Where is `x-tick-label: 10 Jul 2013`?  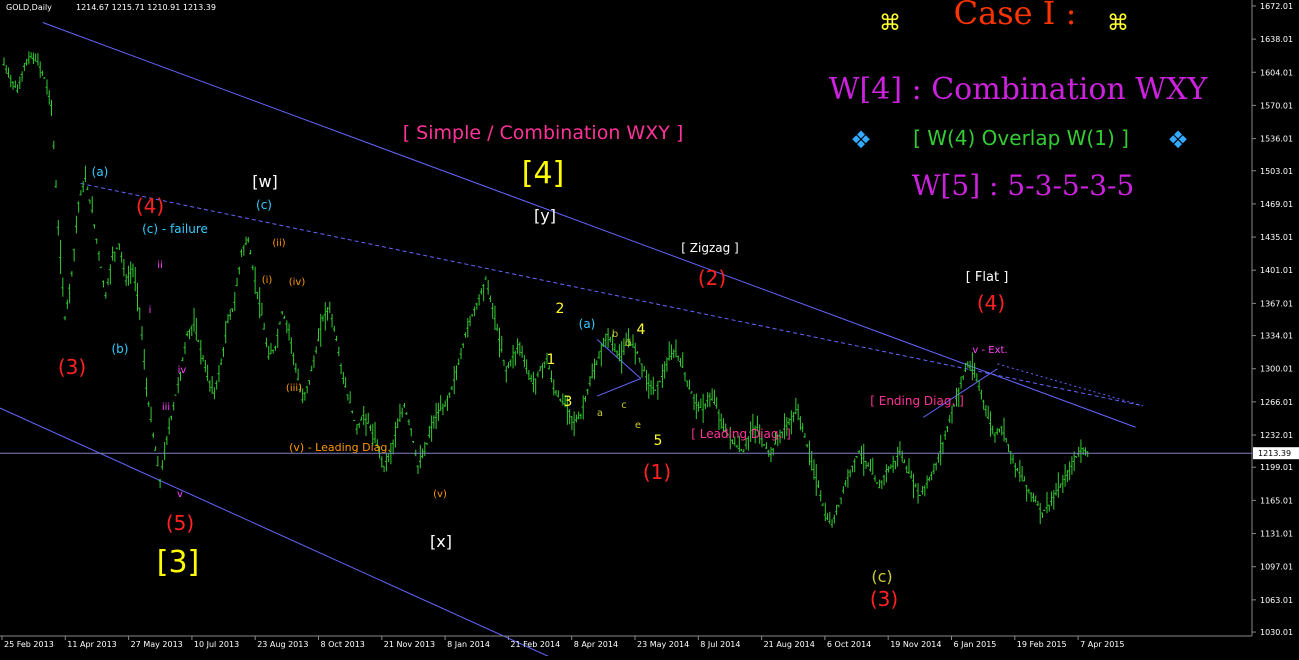
x-tick-label: 10 Jul 2013 is located at coordinates (216, 644).